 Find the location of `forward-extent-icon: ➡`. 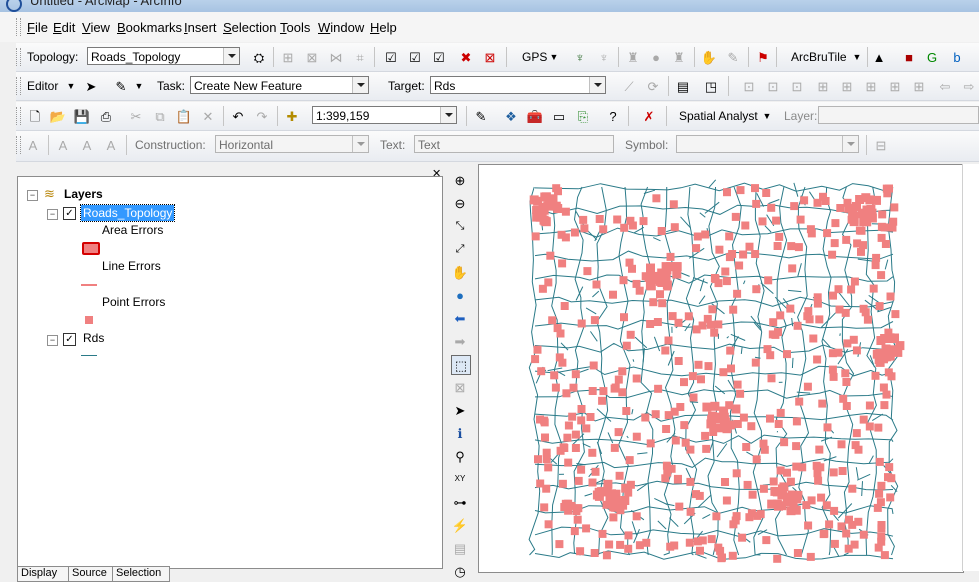

forward-extent-icon: ➡ is located at coordinates (460, 341).